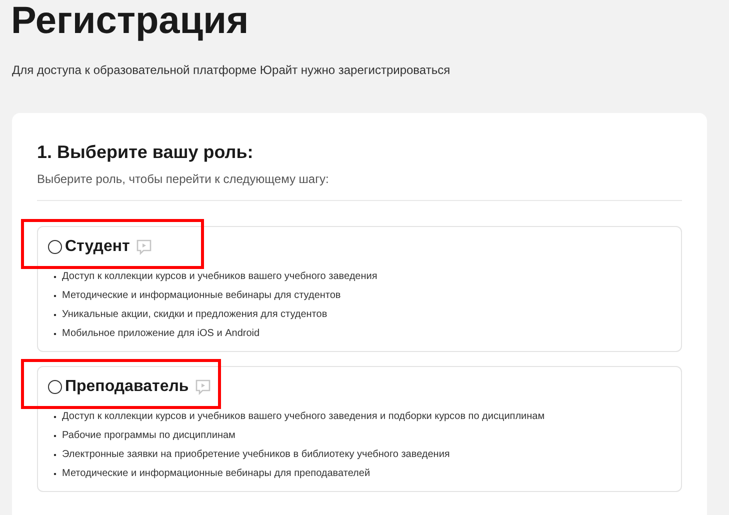  Describe the element at coordinates (127, 387) in the screenshot. I see `role-title: Преподаватель` at that location.